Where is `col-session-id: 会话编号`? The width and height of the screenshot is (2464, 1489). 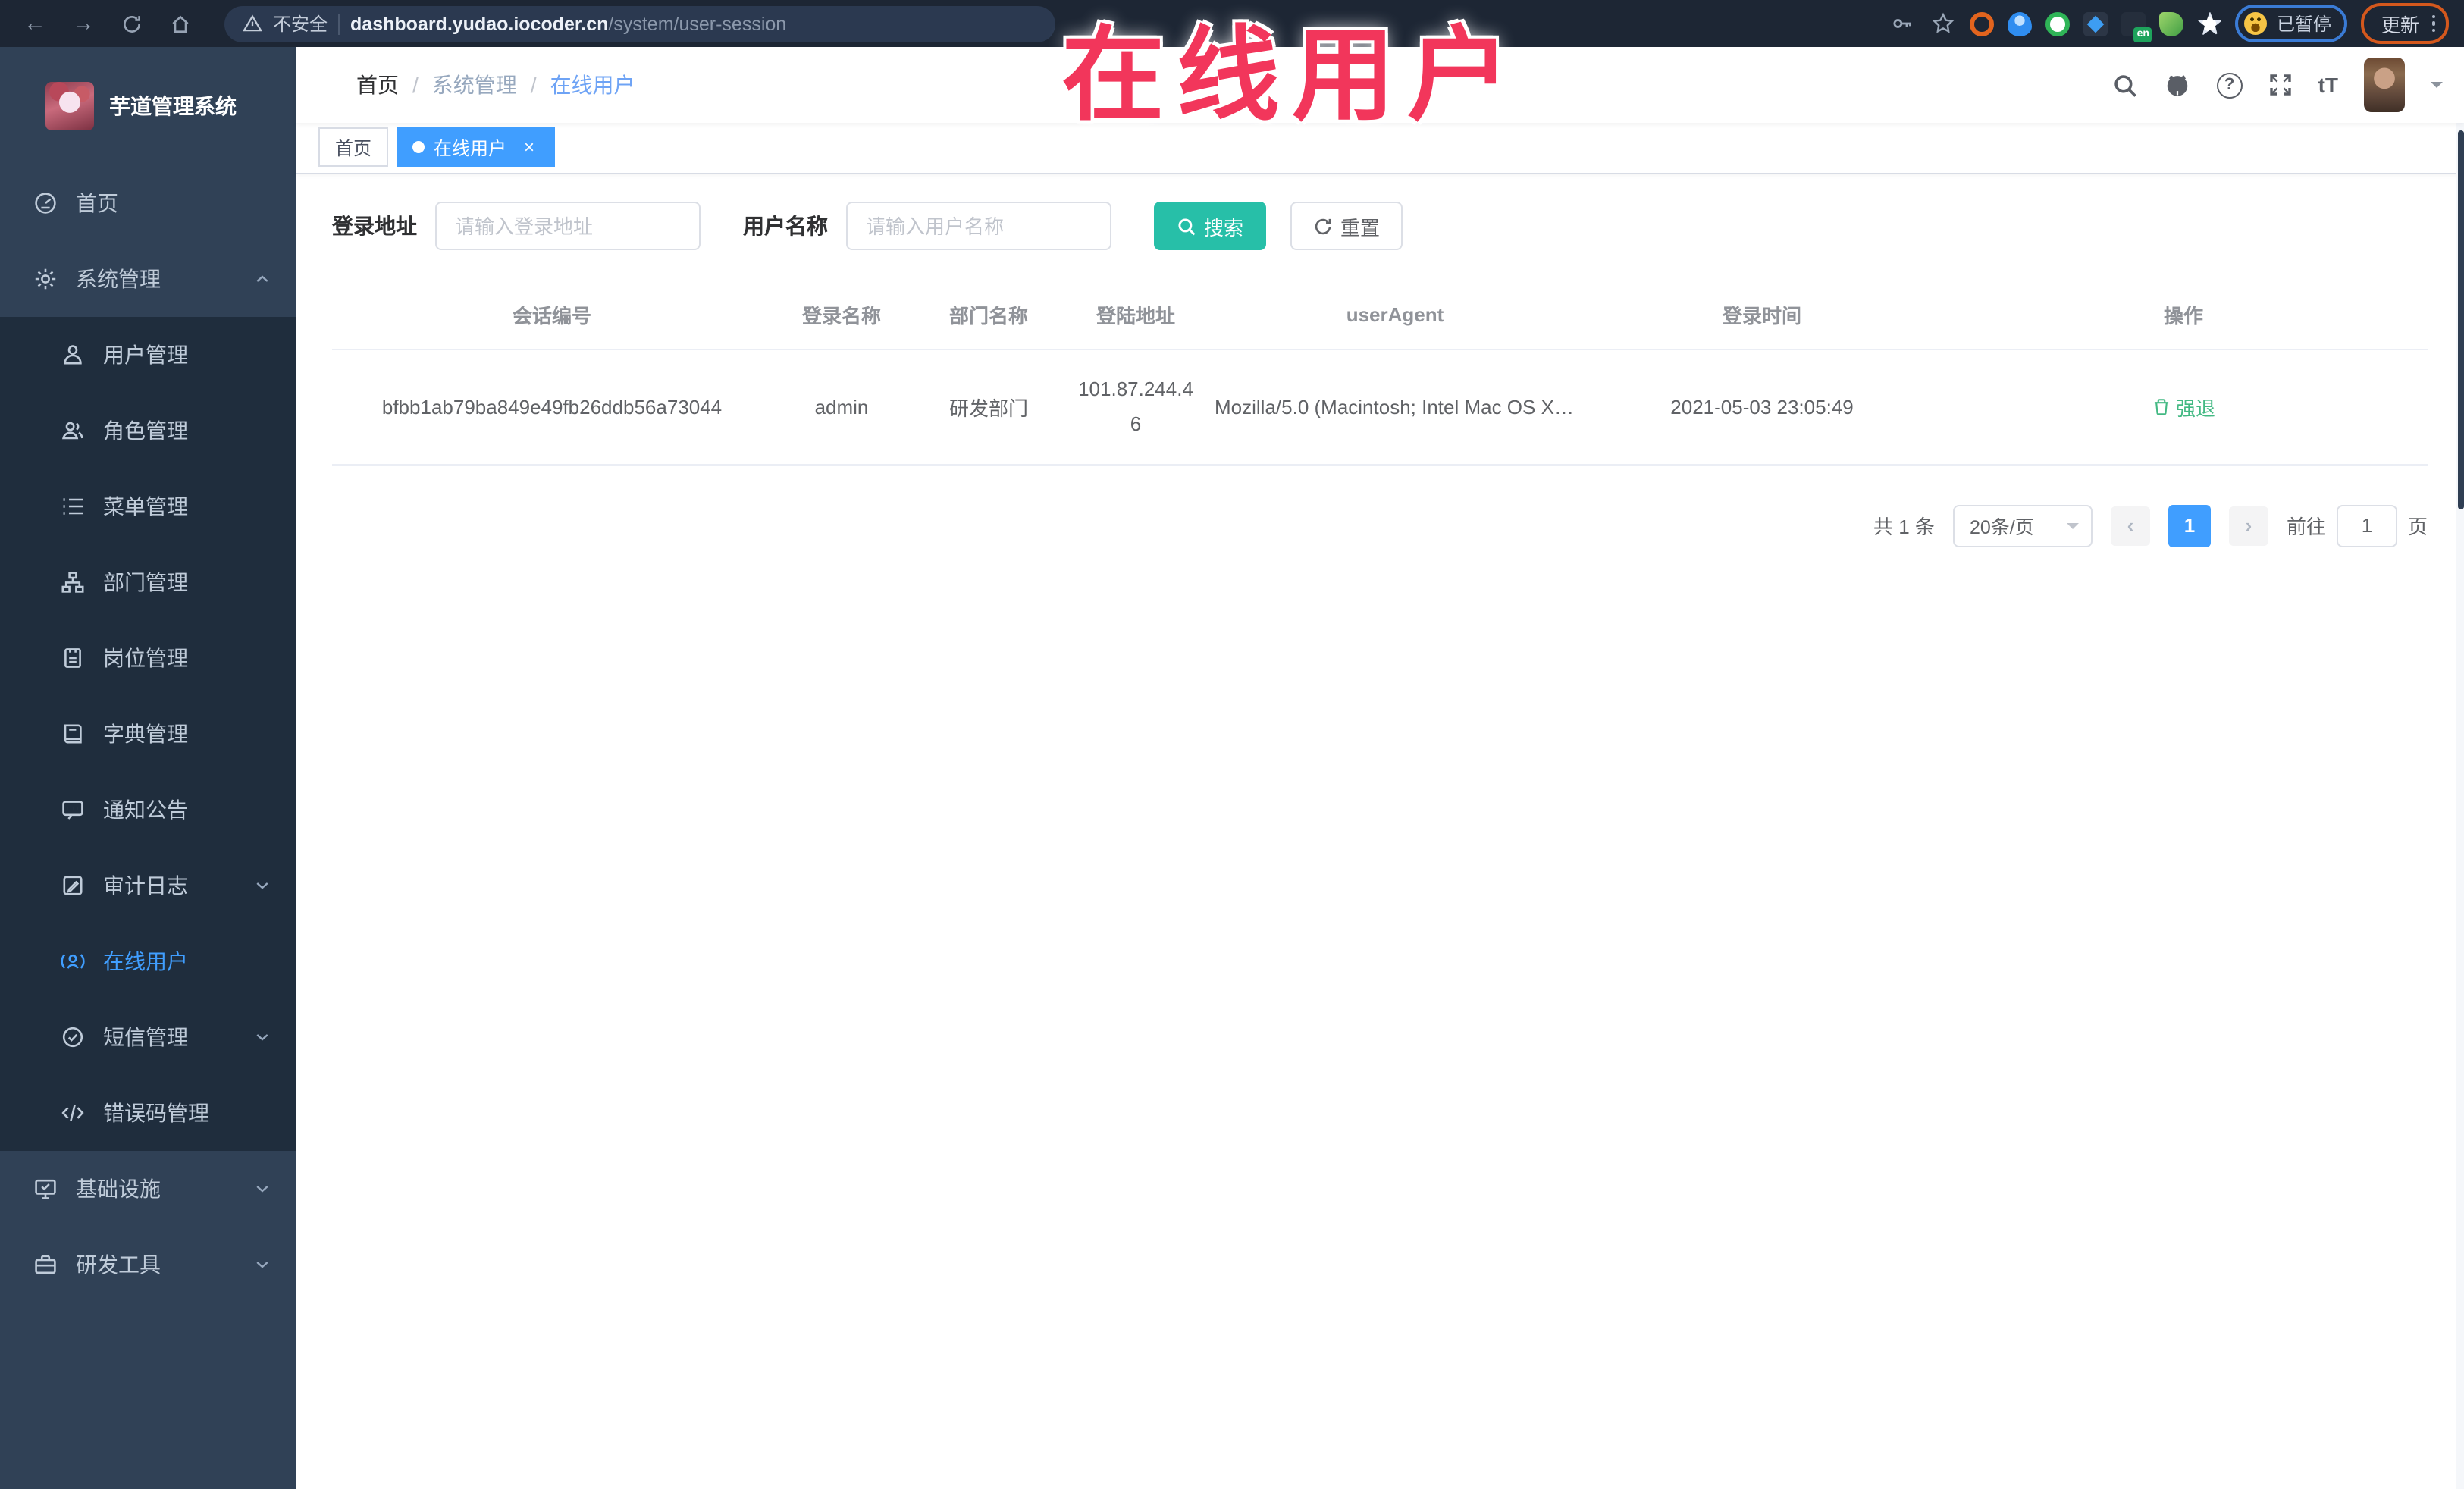
col-session-id: 会话编号 is located at coordinates (552, 317).